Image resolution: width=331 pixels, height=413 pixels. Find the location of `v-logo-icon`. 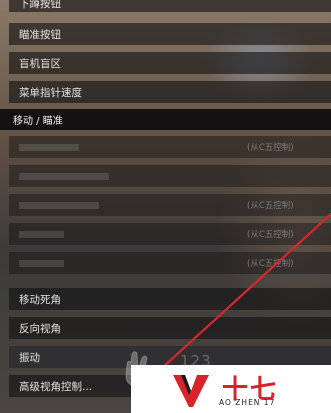

v-logo-icon is located at coordinates (191, 391).